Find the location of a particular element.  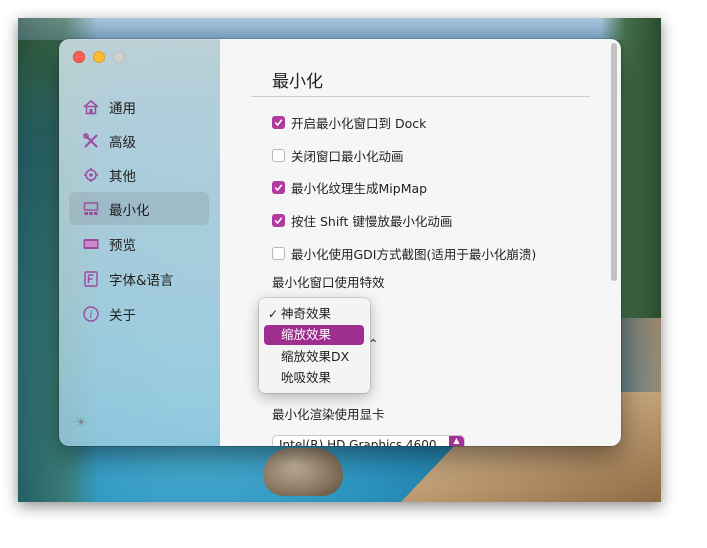

sidebar-item-general: 通用 is located at coordinates (139, 106).